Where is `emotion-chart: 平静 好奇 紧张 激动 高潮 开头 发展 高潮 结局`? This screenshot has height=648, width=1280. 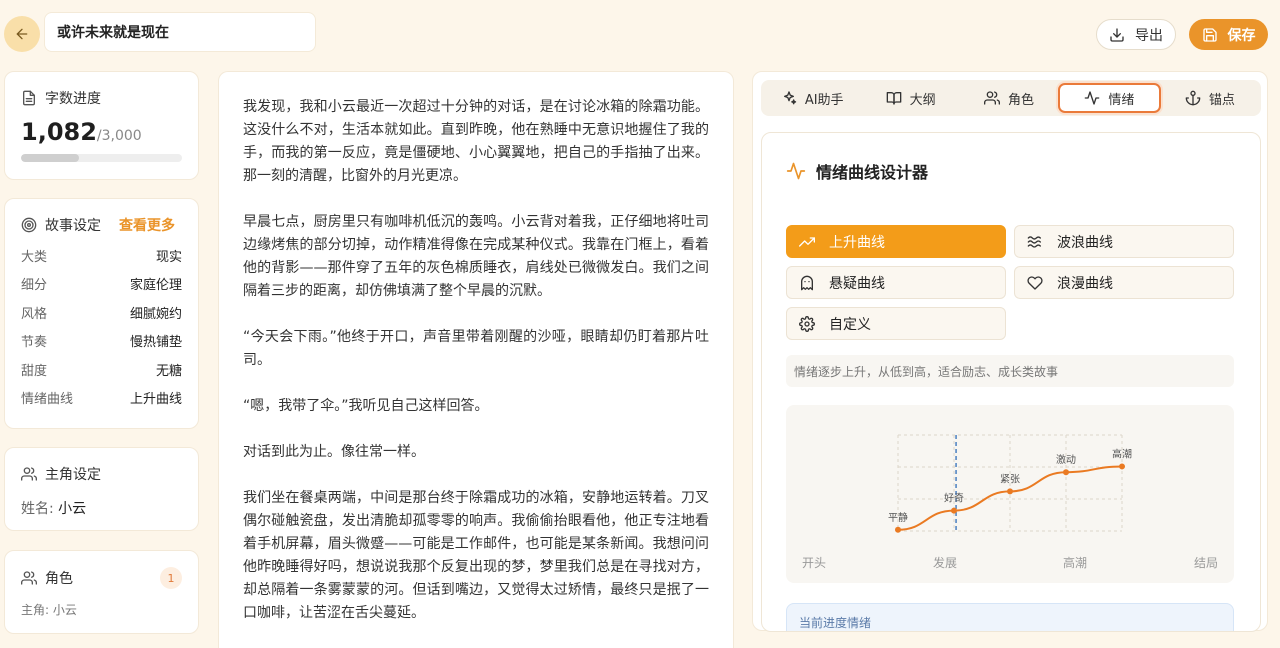 emotion-chart: 平静 好奇 紧张 激动 高潮 开头 发展 高潮 结局 is located at coordinates (1010, 494).